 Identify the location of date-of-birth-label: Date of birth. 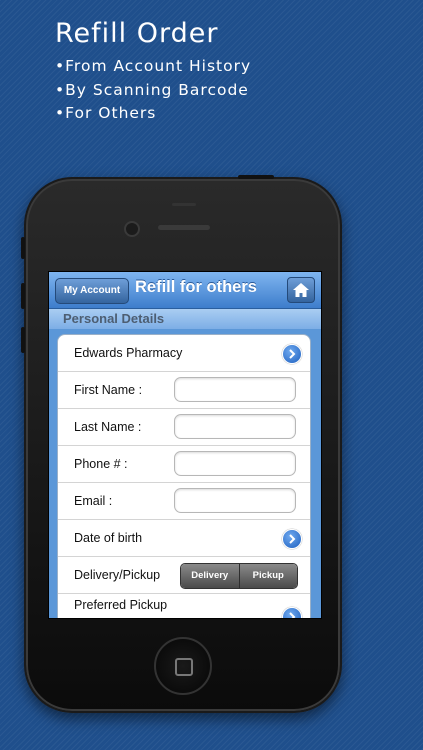
(108, 538).